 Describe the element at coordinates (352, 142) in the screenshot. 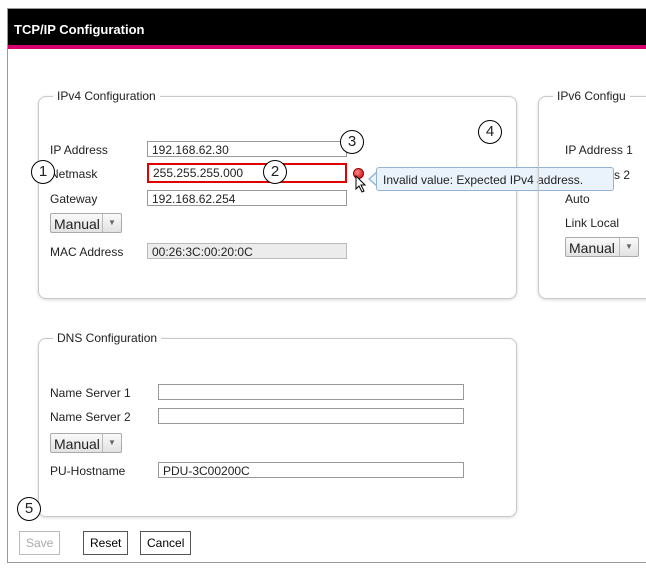

I see `callout-3: 3` at that location.